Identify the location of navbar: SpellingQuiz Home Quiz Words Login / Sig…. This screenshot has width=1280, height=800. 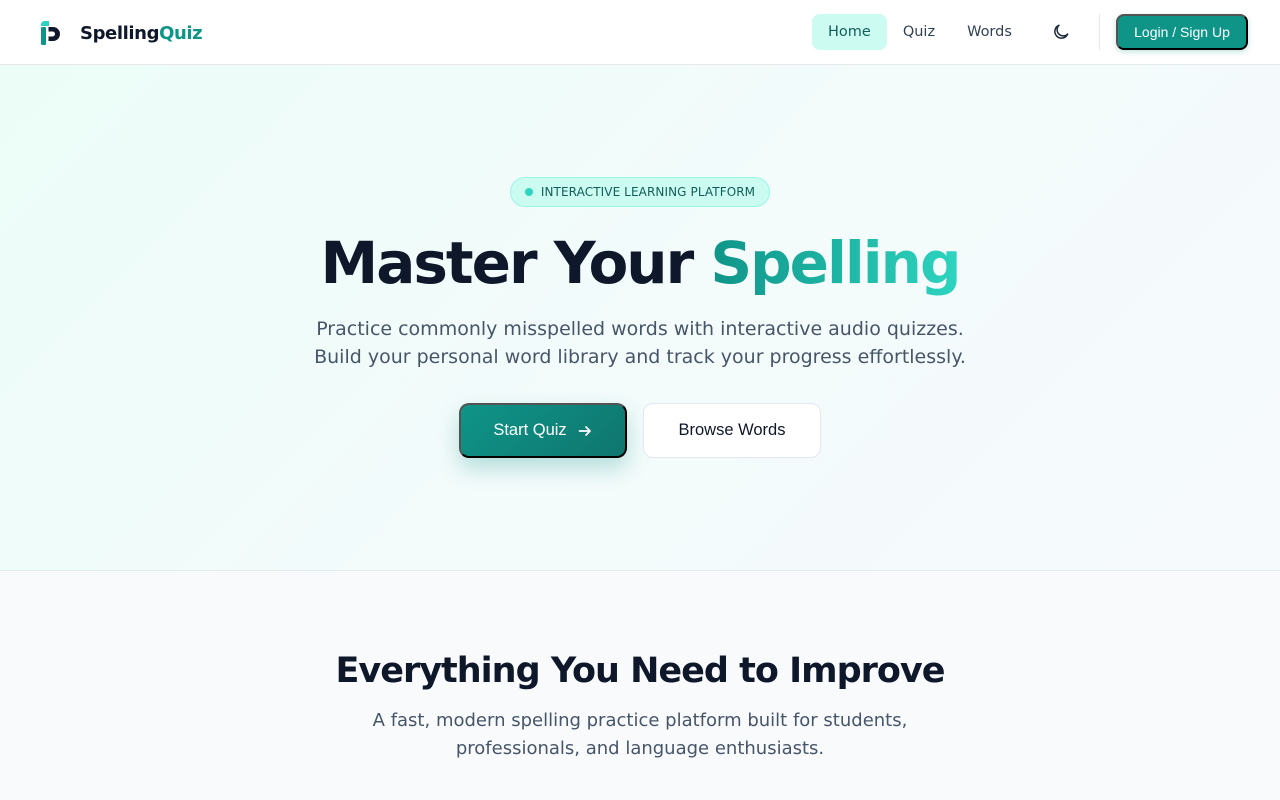
(640, 32).